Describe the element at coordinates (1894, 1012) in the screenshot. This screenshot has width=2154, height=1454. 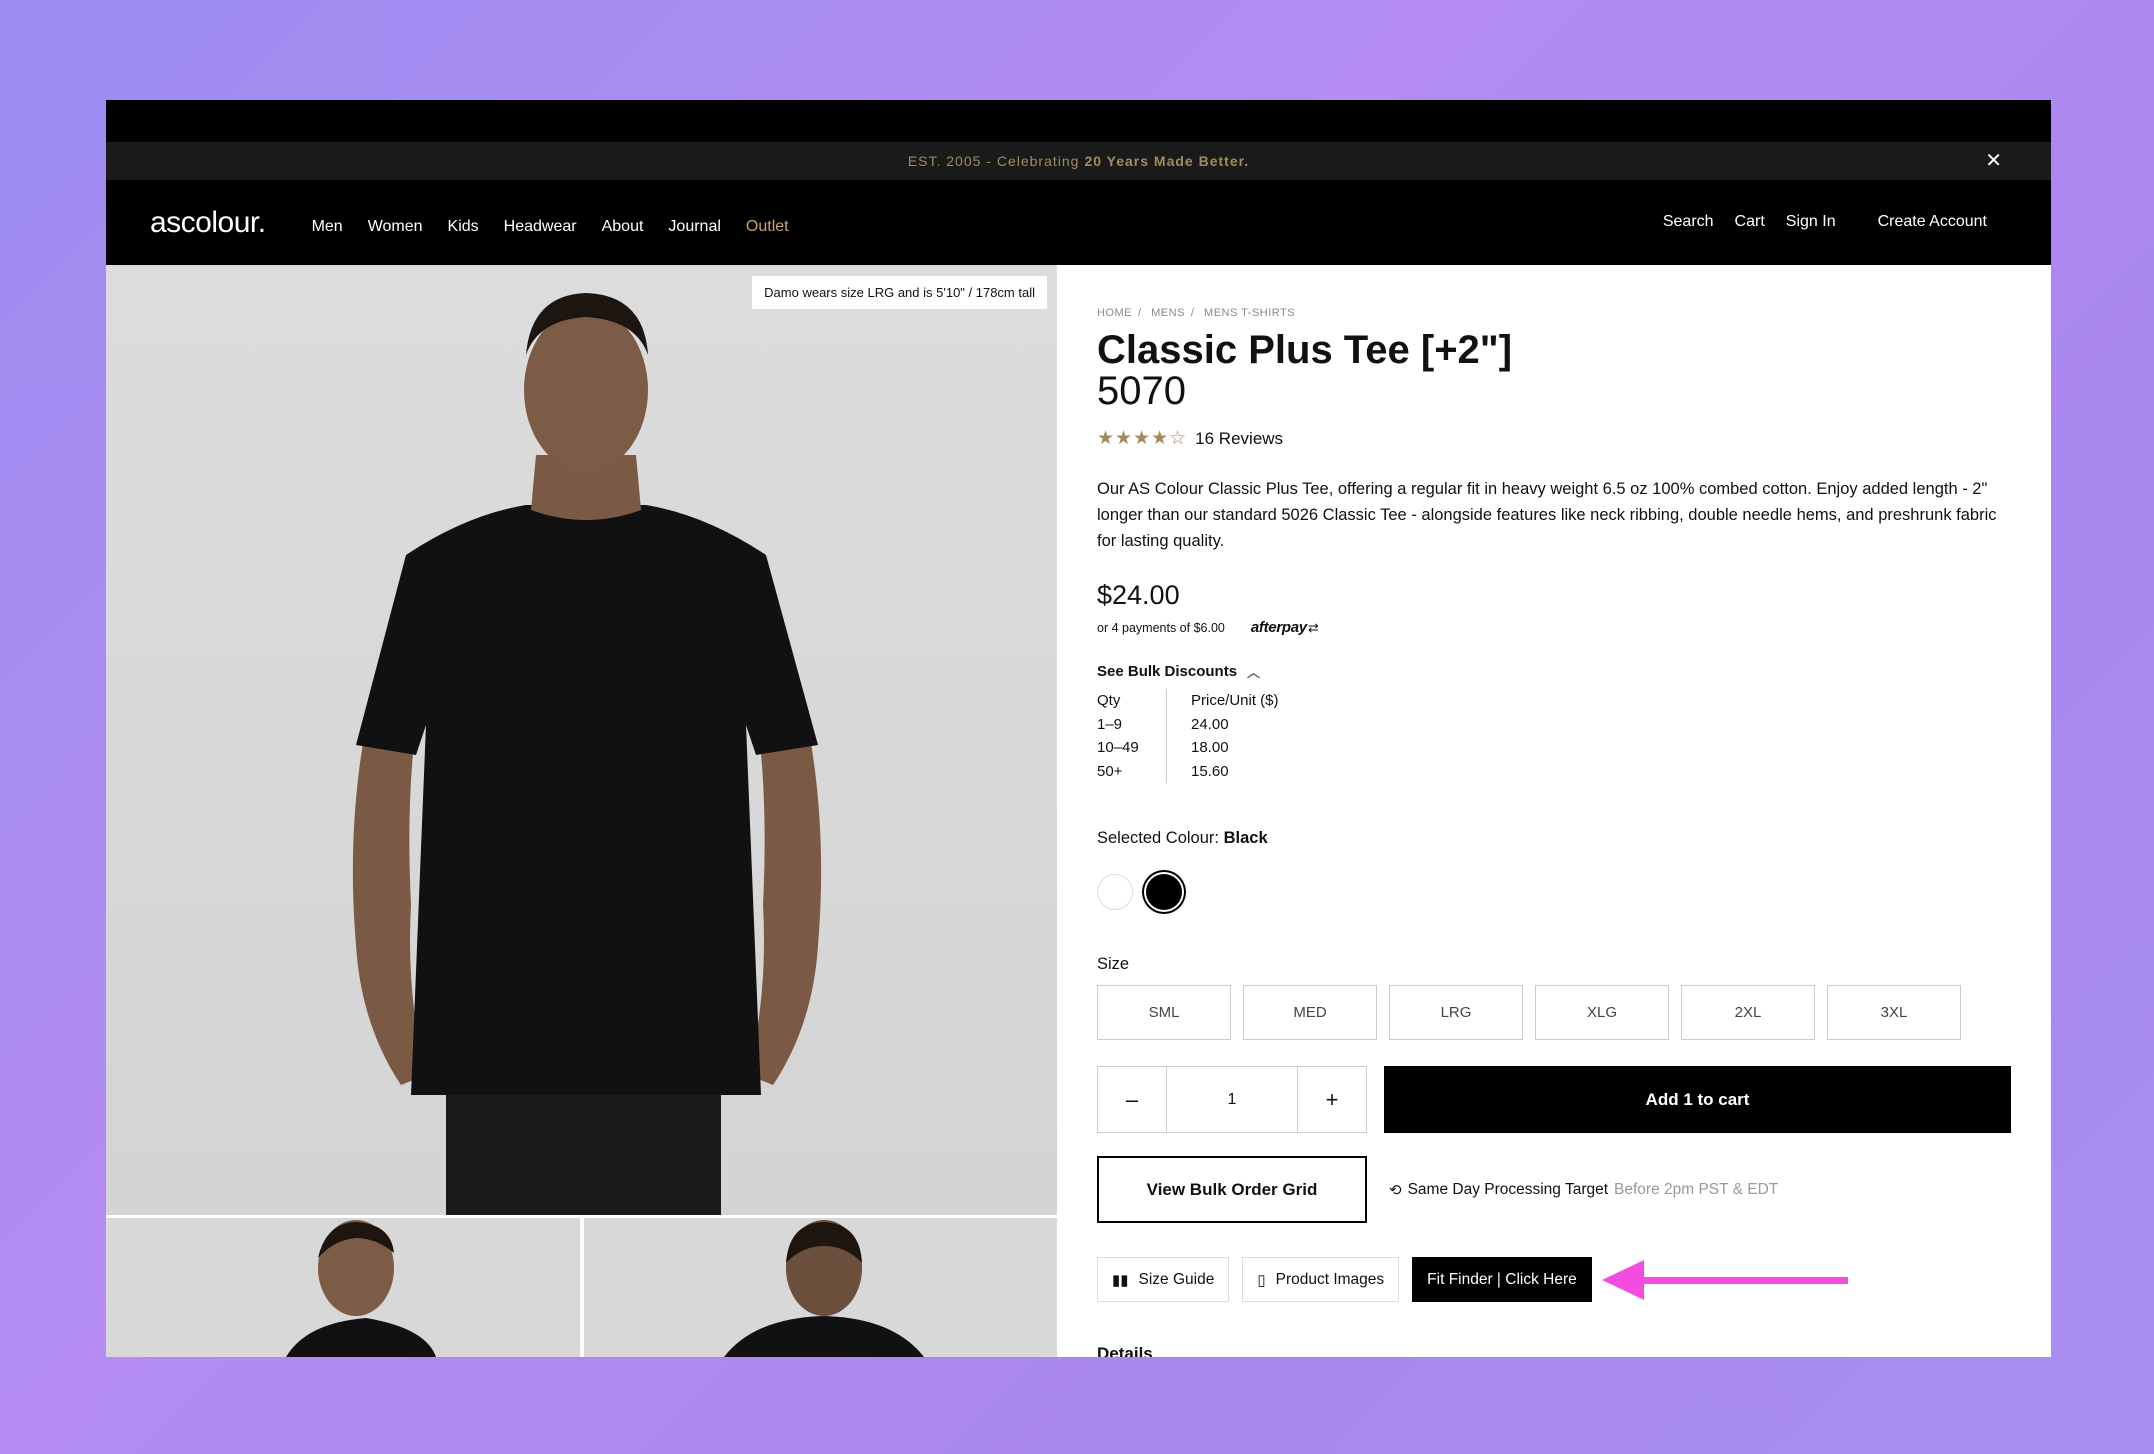
I see `size-3xl-button: 3XL` at that location.